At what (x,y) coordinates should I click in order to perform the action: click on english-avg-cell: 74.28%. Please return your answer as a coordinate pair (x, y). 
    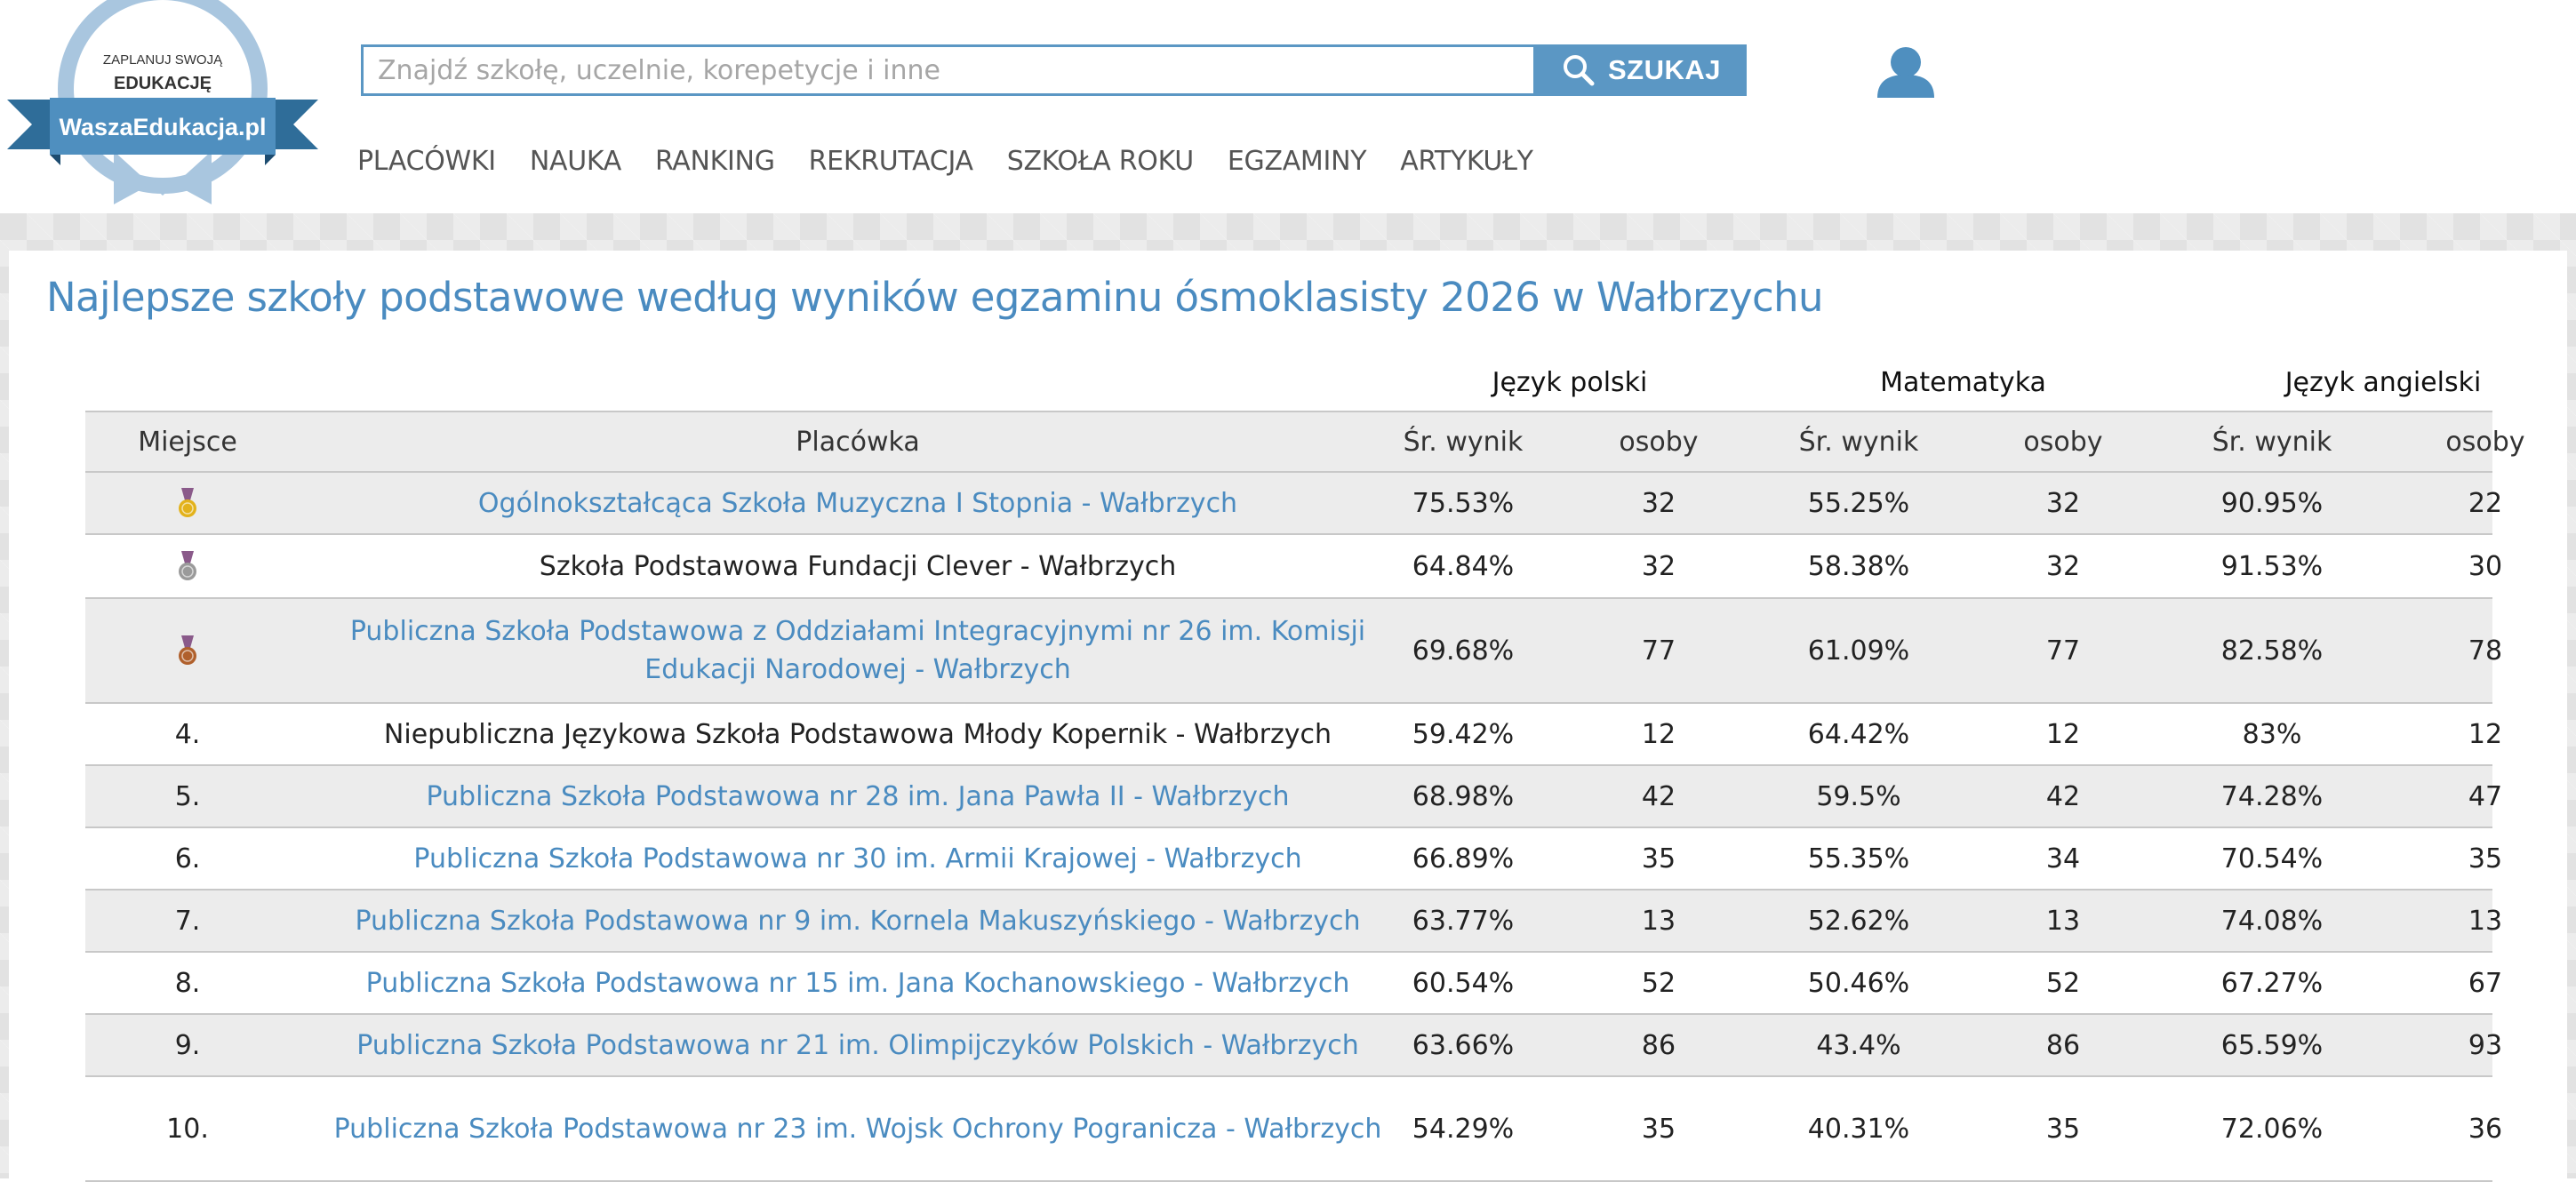
    Looking at the image, I should click on (2272, 796).